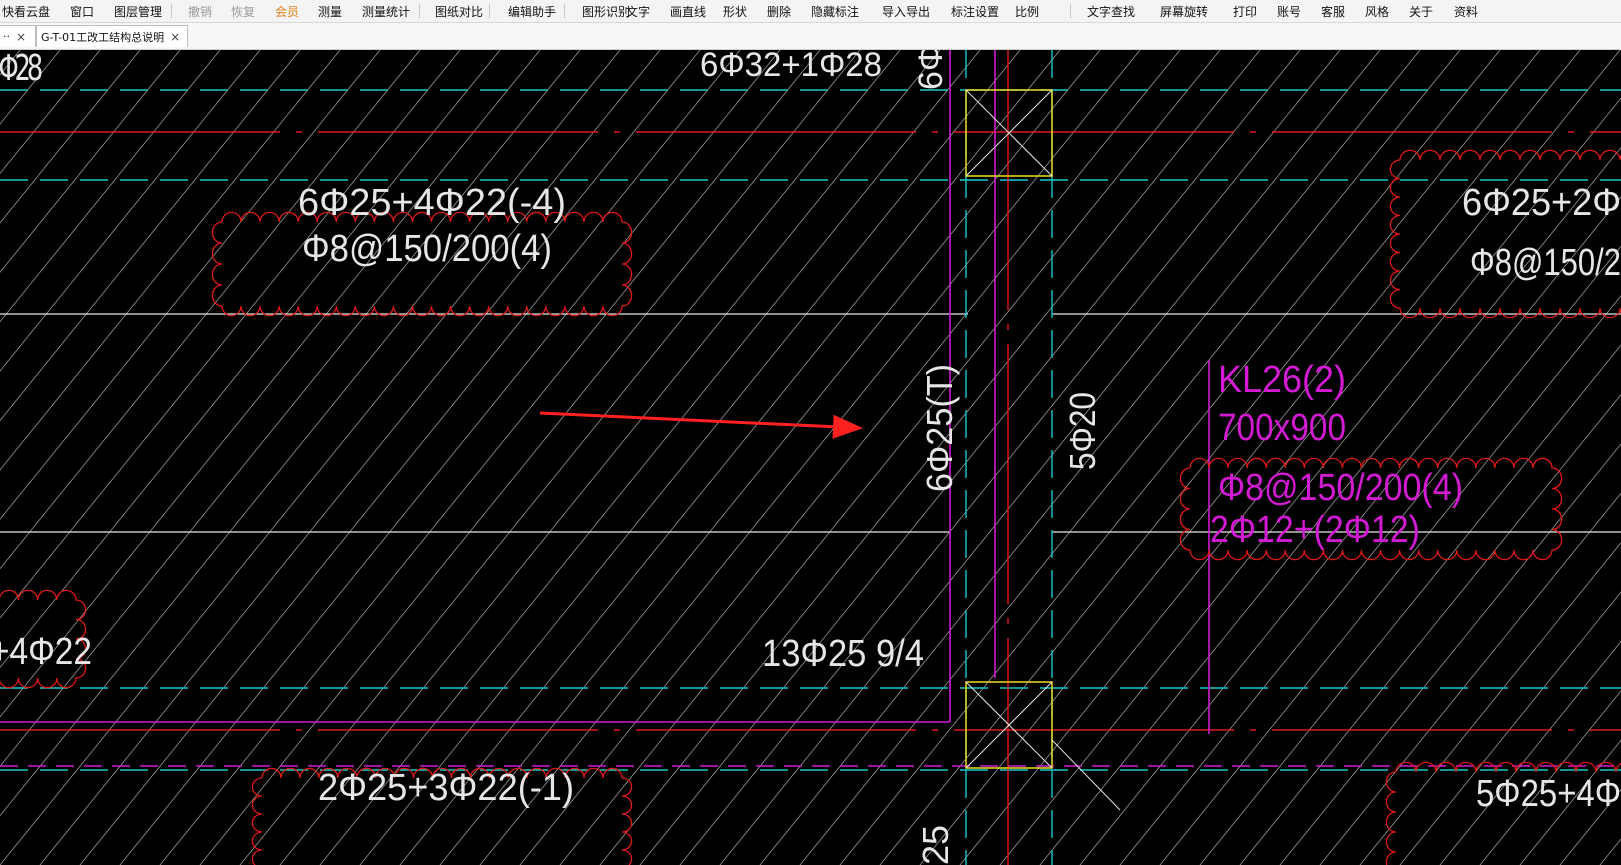 This screenshot has height=865, width=1621. Describe the element at coordinates (82, 11) in the screenshot. I see `menu-item-1: 窗口` at that location.